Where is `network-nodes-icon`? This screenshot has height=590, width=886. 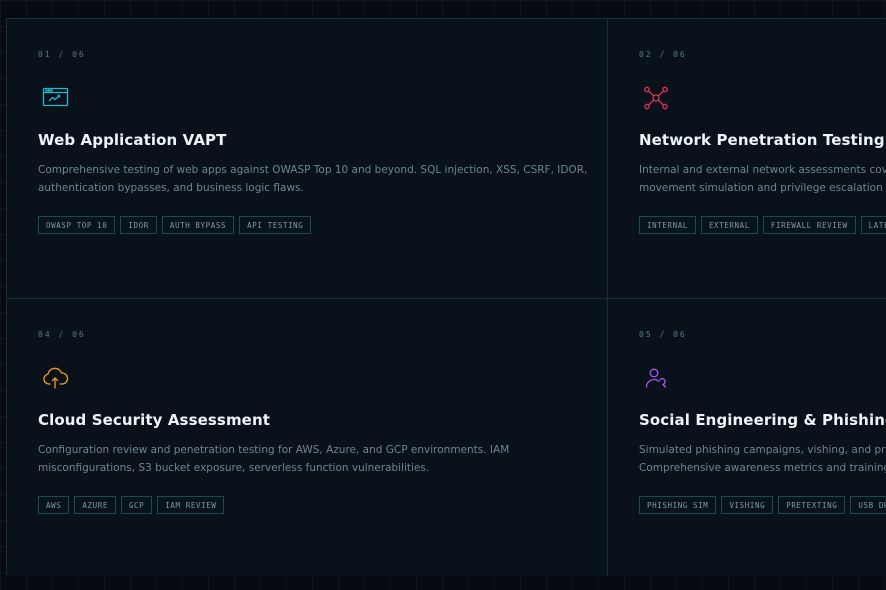
network-nodes-icon is located at coordinates (657, 99).